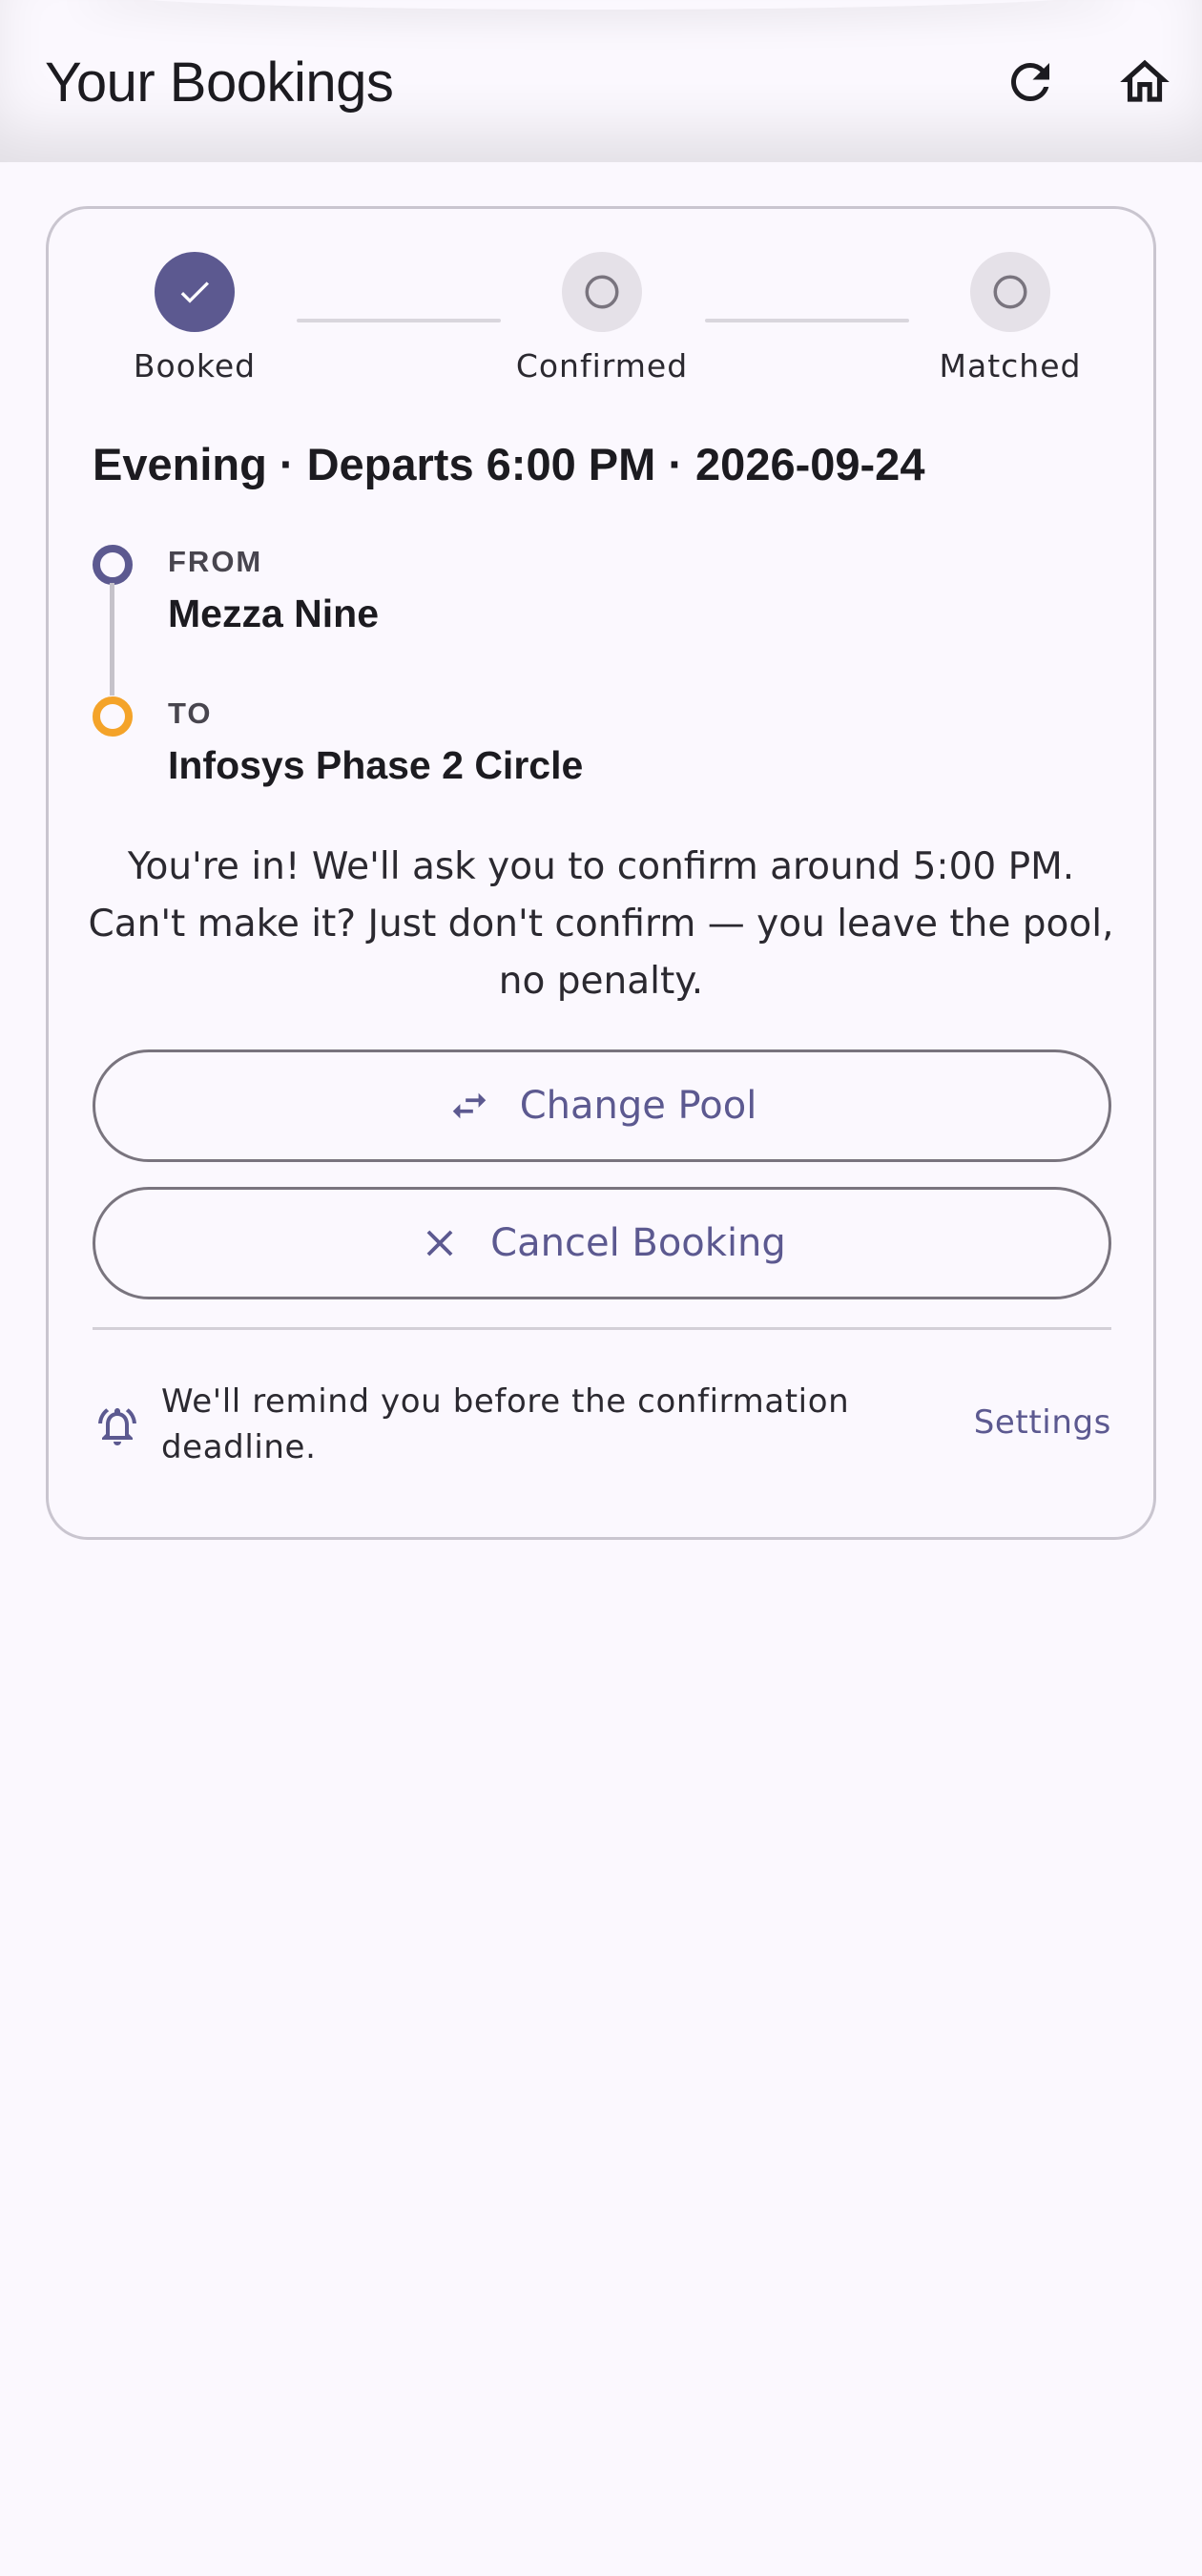 This screenshot has width=1202, height=2576. I want to click on from-value: Mezza Nine, so click(273, 613).